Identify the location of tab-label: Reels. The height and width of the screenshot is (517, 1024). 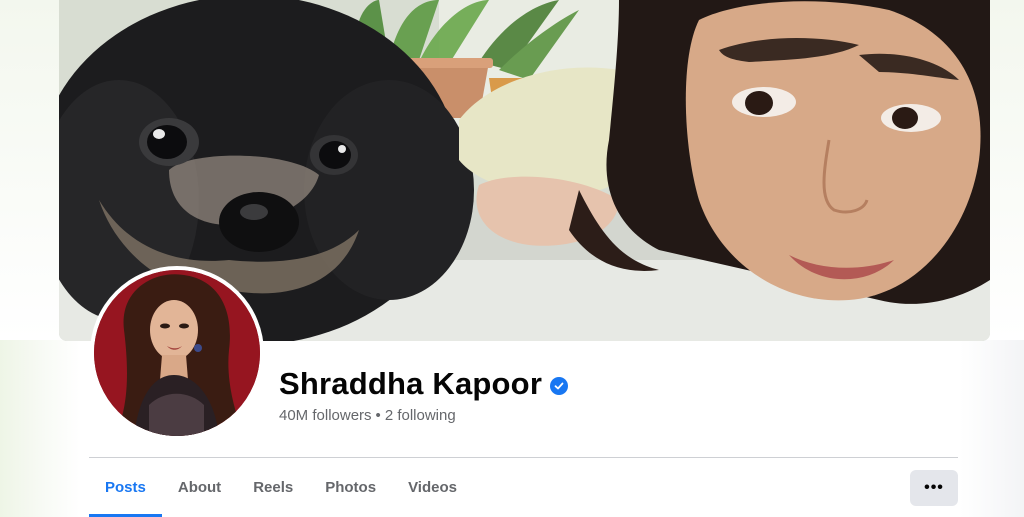
(273, 487).